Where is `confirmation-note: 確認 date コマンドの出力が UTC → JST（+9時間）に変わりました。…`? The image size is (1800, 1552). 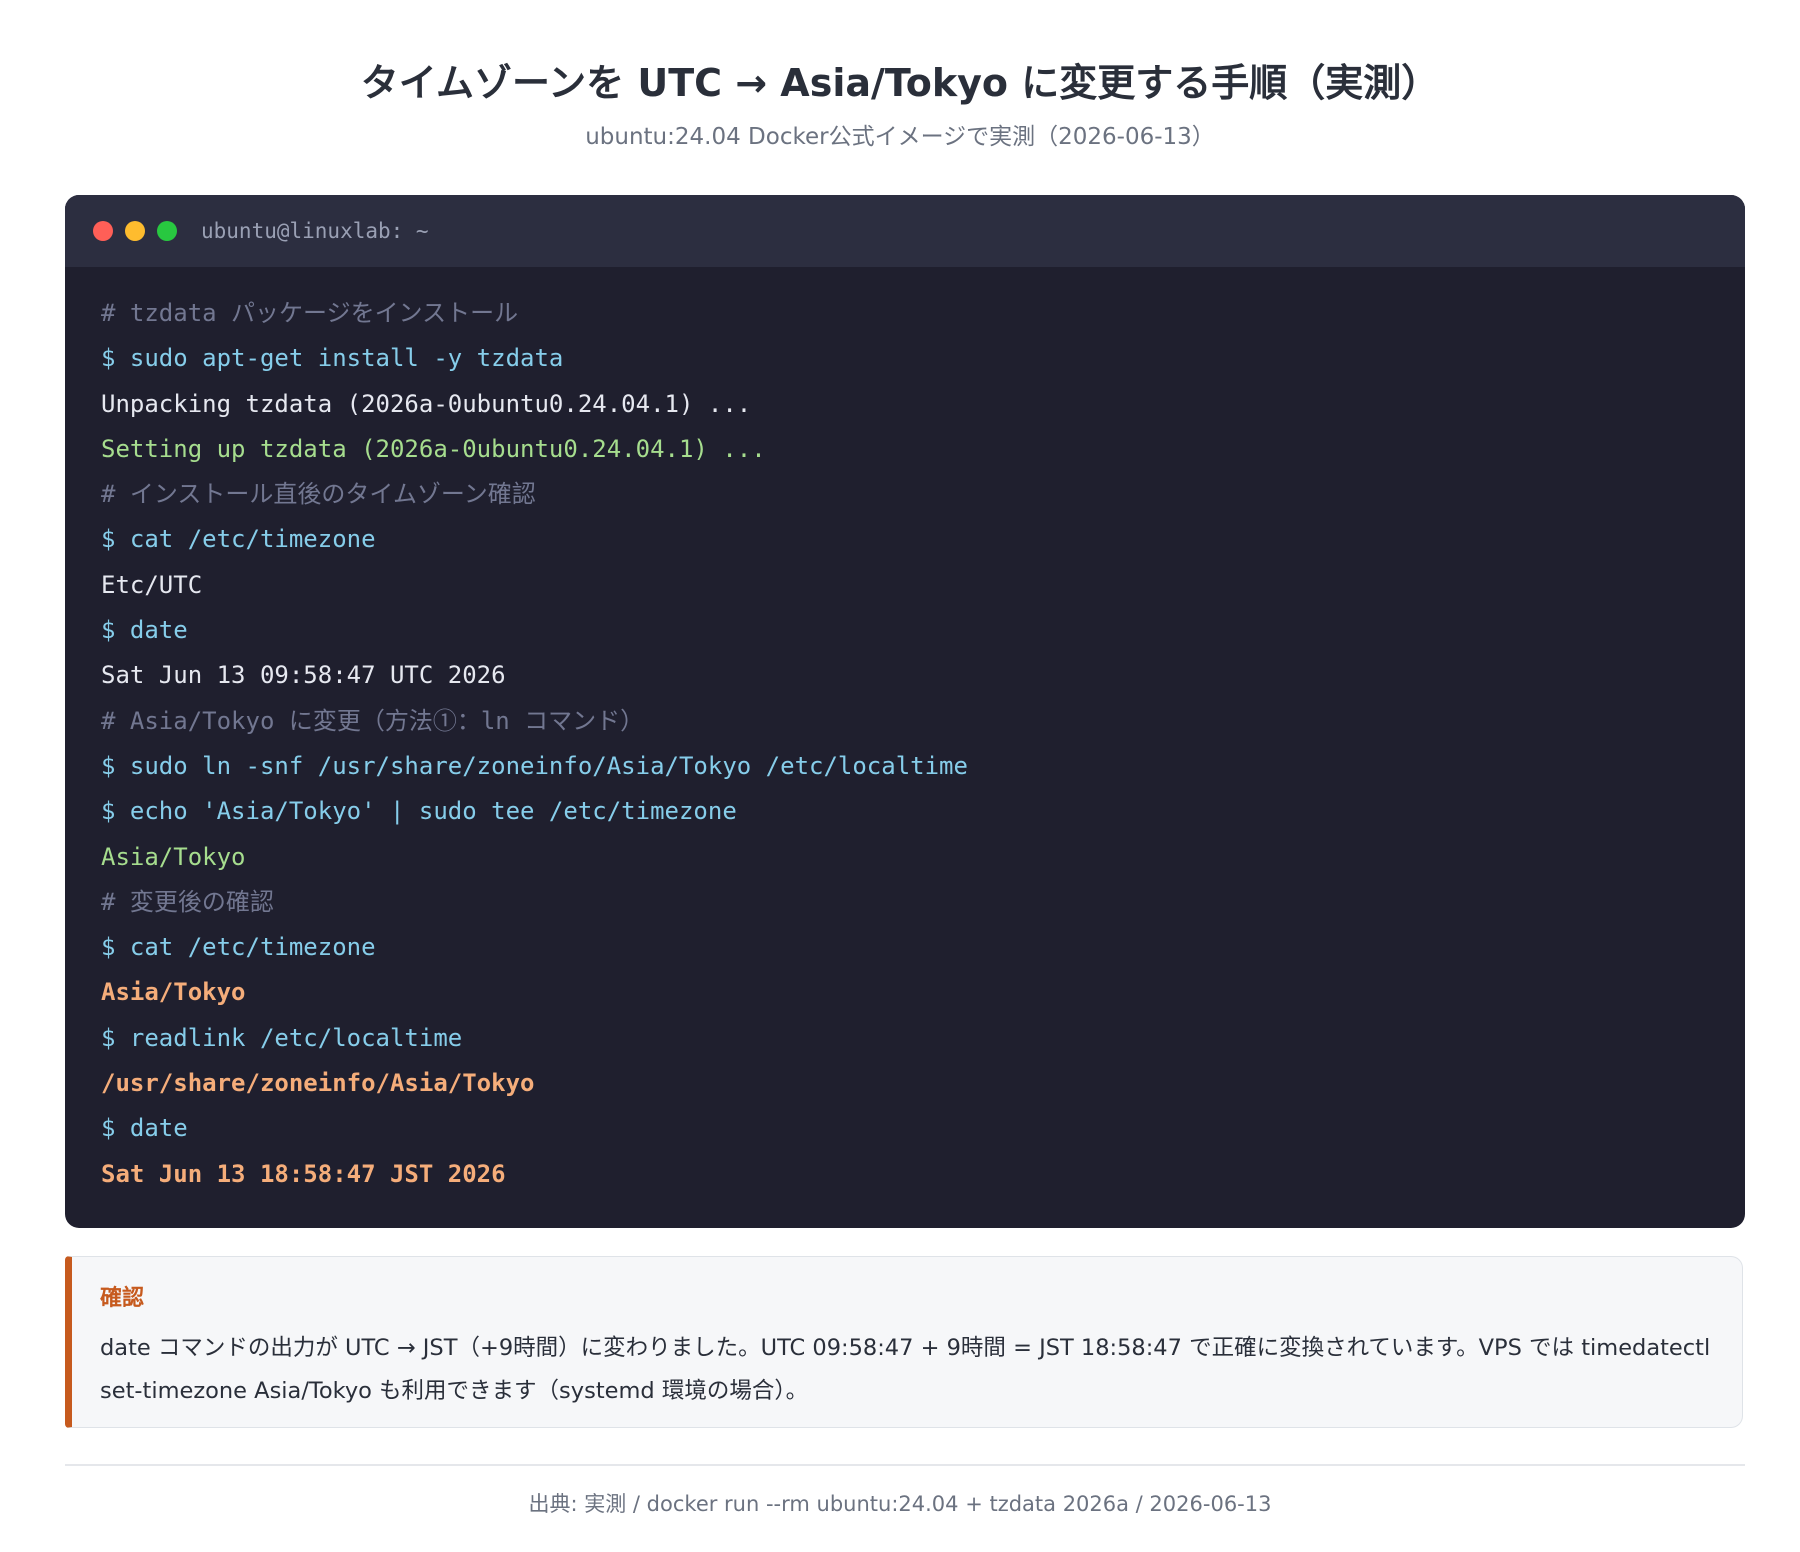
confirmation-note: 確認 date コマンドの出力が UTC → JST（+9時間）に変わりました。… is located at coordinates (904, 1342).